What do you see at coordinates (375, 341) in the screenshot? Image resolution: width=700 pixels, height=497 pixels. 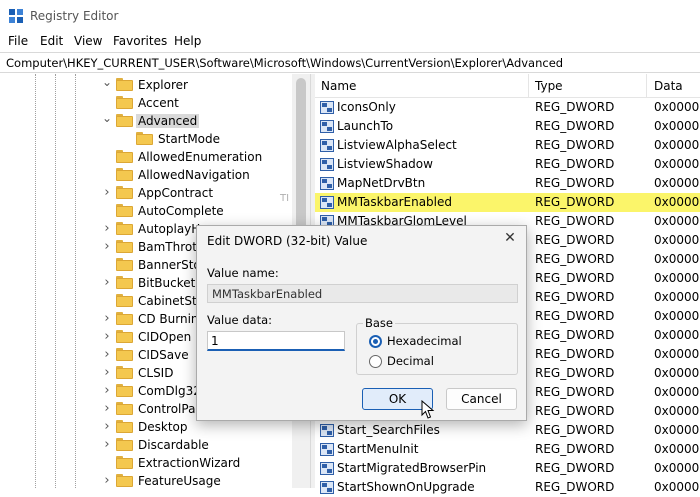 I see `hexadecimal-radio` at bounding box center [375, 341].